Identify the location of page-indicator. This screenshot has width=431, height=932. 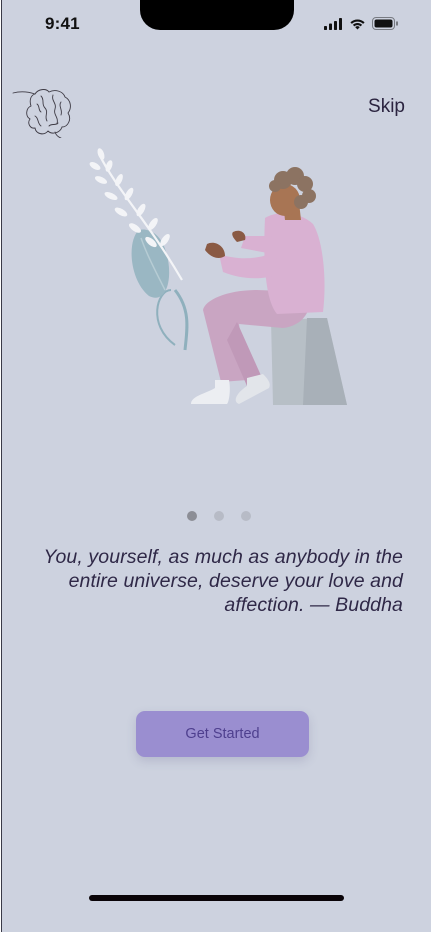
(216, 516).